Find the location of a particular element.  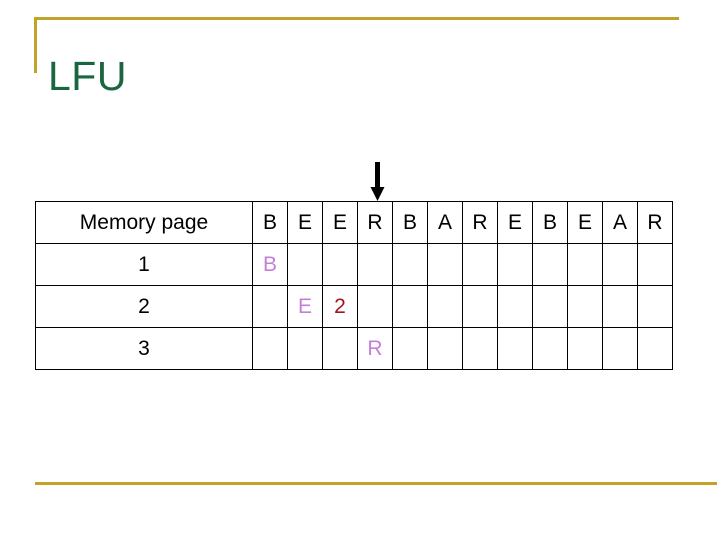

frame-cell: B is located at coordinates (270, 264).